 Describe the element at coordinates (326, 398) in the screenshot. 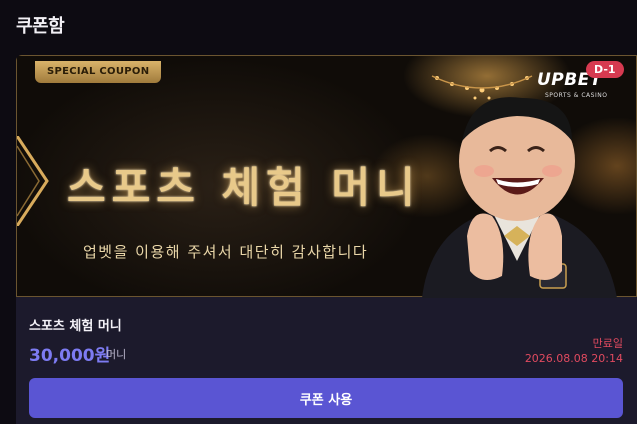

I see `use-coupon-button: 쿠폰 사용` at that location.